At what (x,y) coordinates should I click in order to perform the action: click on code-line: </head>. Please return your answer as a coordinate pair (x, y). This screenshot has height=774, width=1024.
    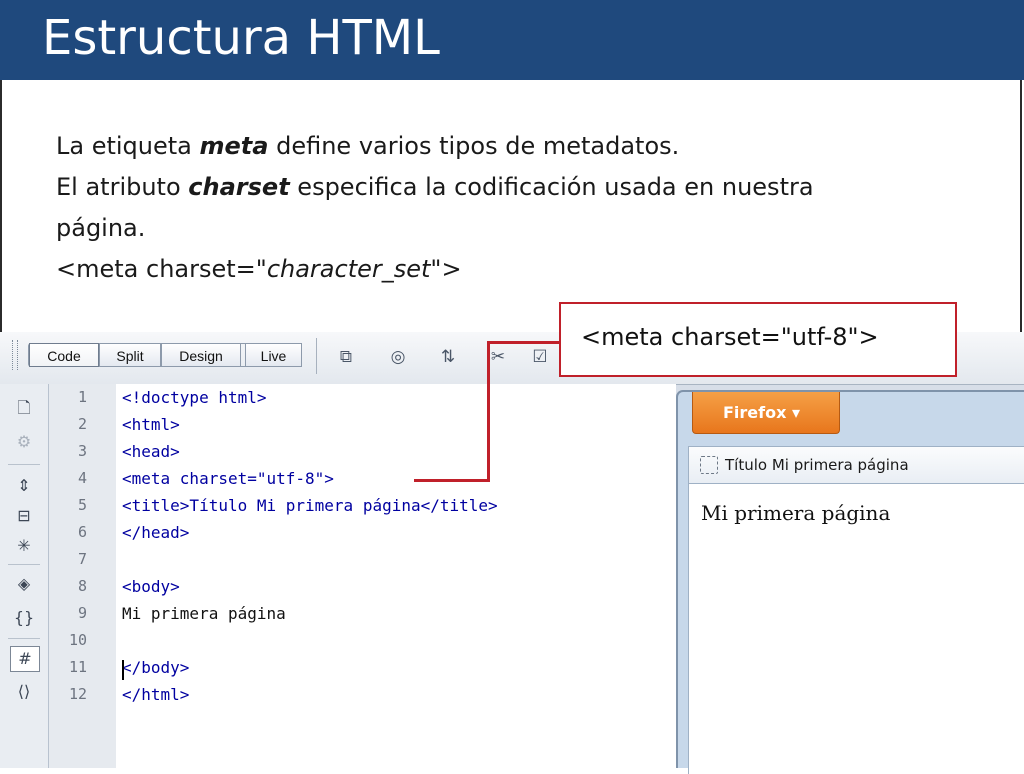
    Looking at the image, I should click on (155, 532).